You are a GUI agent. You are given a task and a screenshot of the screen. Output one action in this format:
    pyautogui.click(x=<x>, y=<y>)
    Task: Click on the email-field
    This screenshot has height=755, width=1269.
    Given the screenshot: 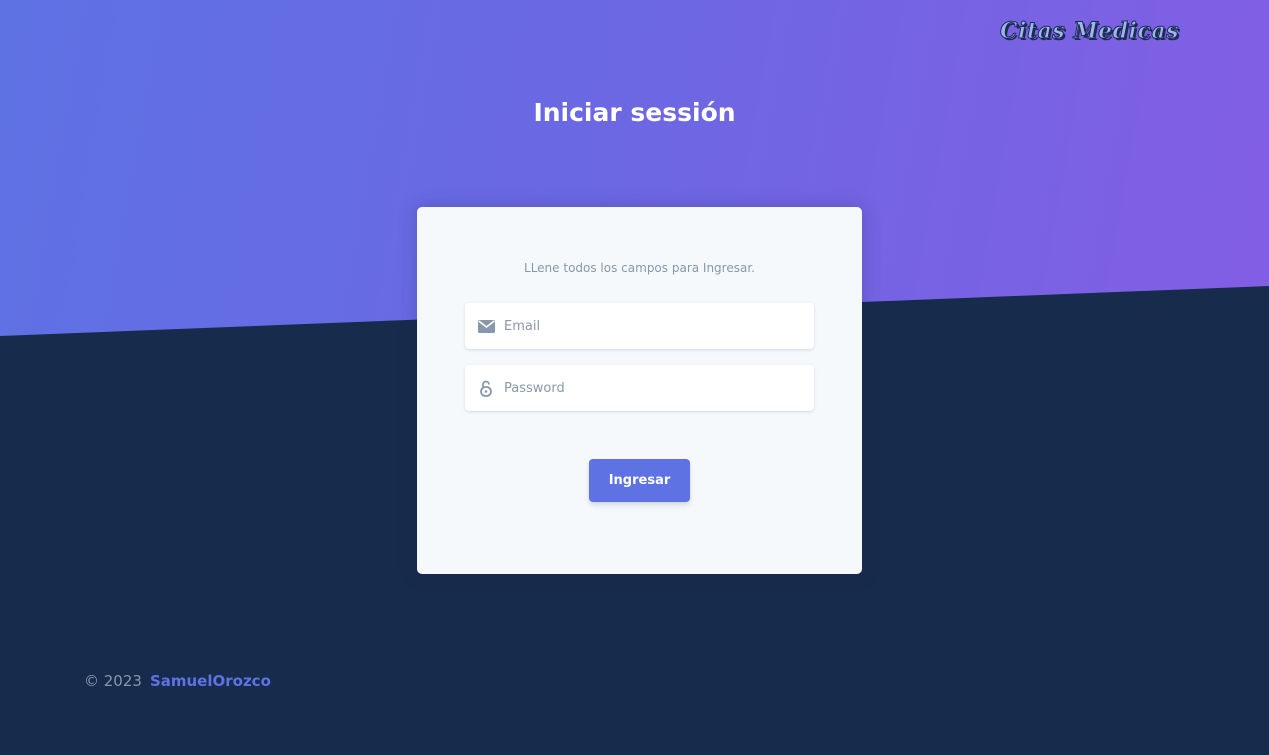 What is the action you would take?
    pyautogui.click(x=639, y=326)
    